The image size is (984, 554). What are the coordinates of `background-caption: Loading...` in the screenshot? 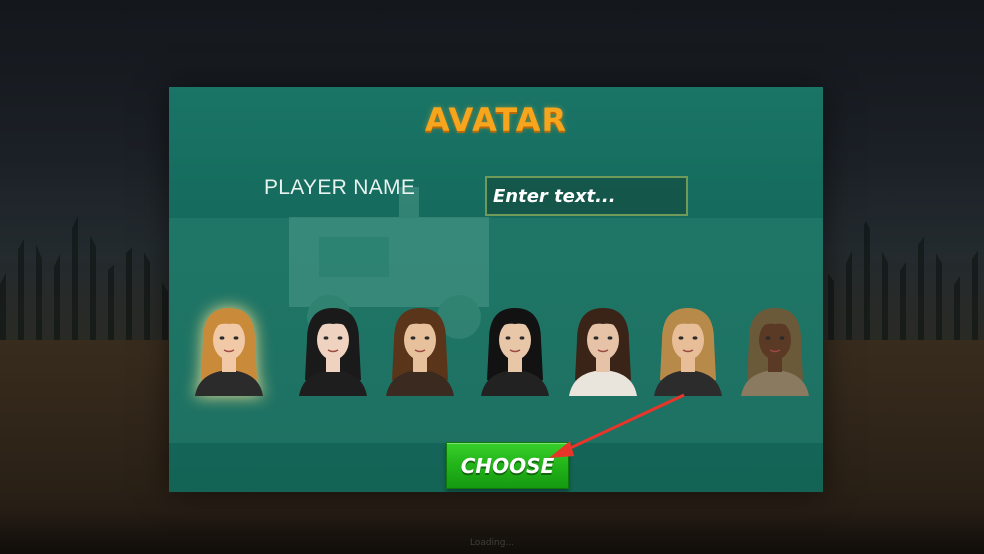 It's located at (492, 543).